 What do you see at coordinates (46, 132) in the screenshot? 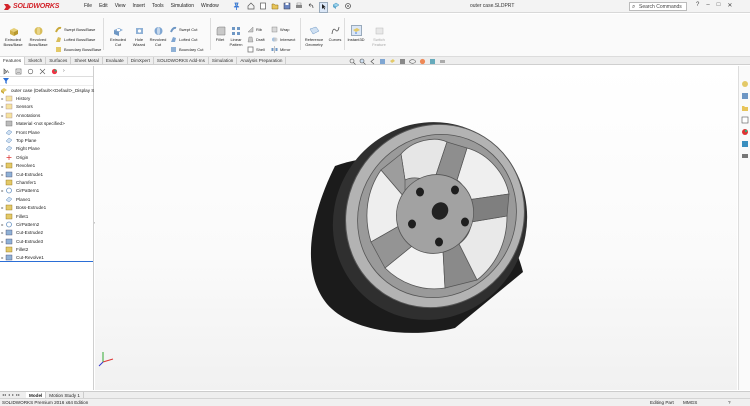
I see `tree-item: Front Plane` at bounding box center [46, 132].